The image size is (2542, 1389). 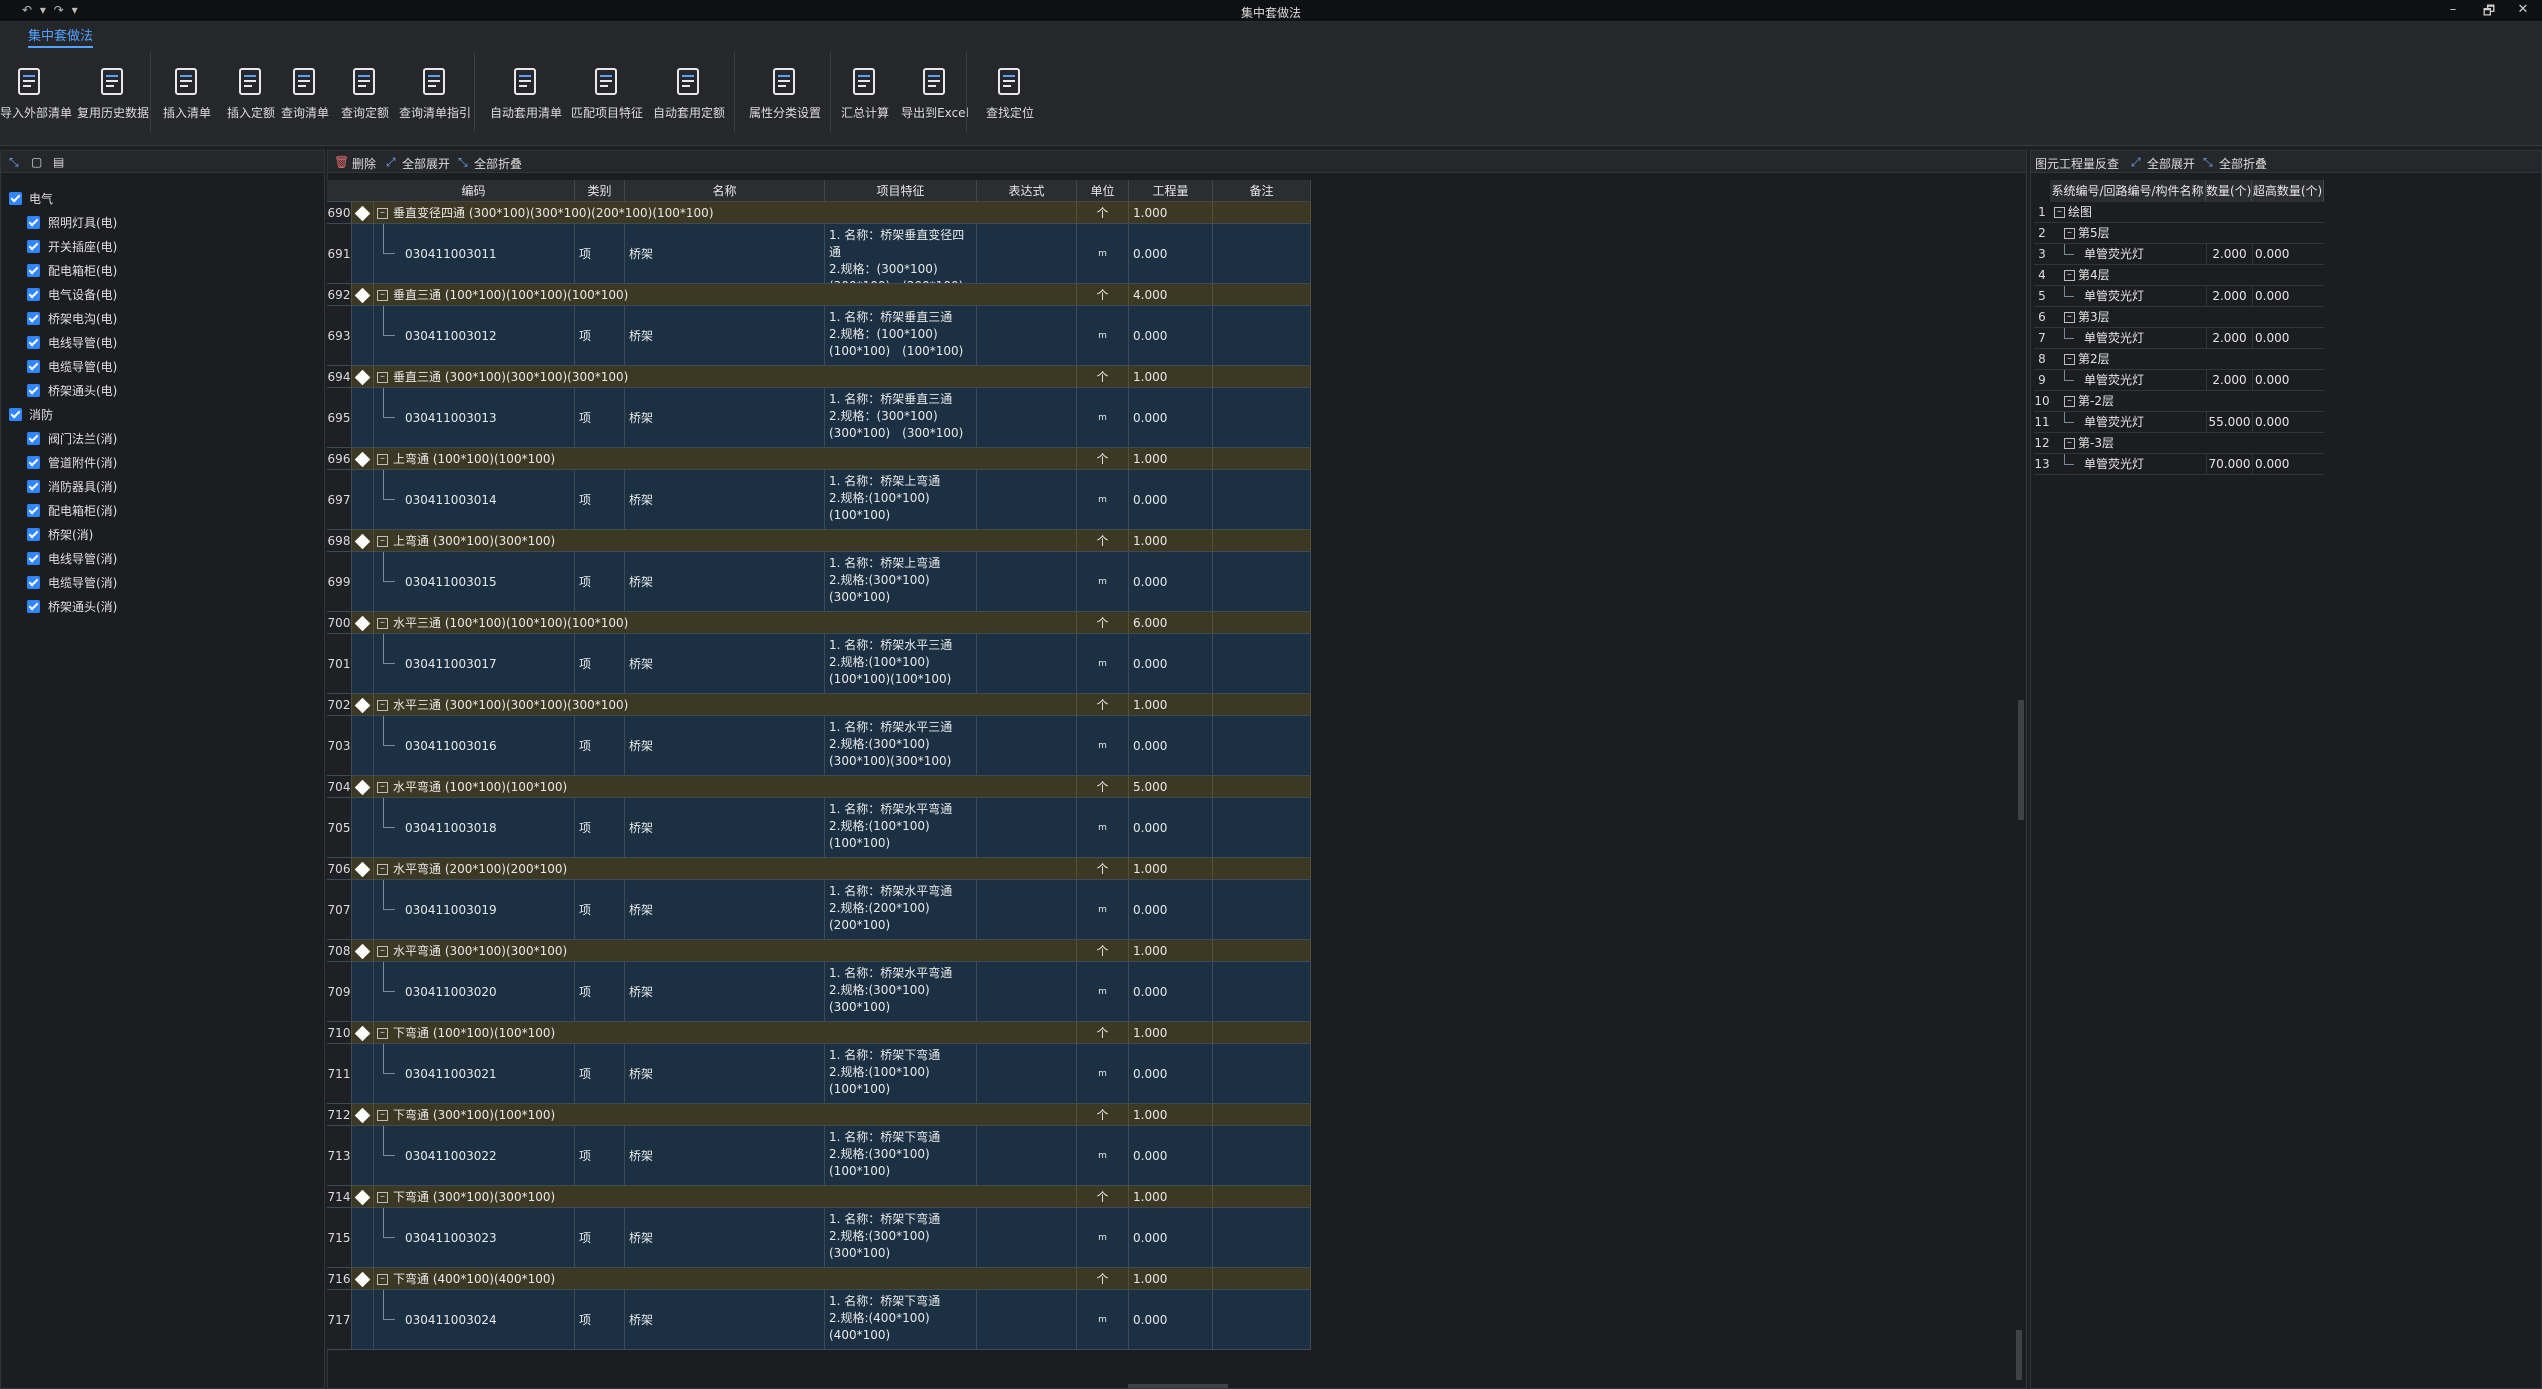 What do you see at coordinates (2453, 9) in the screenshot?
I see `minimize-button: –` at bounding box center [2453, 9].